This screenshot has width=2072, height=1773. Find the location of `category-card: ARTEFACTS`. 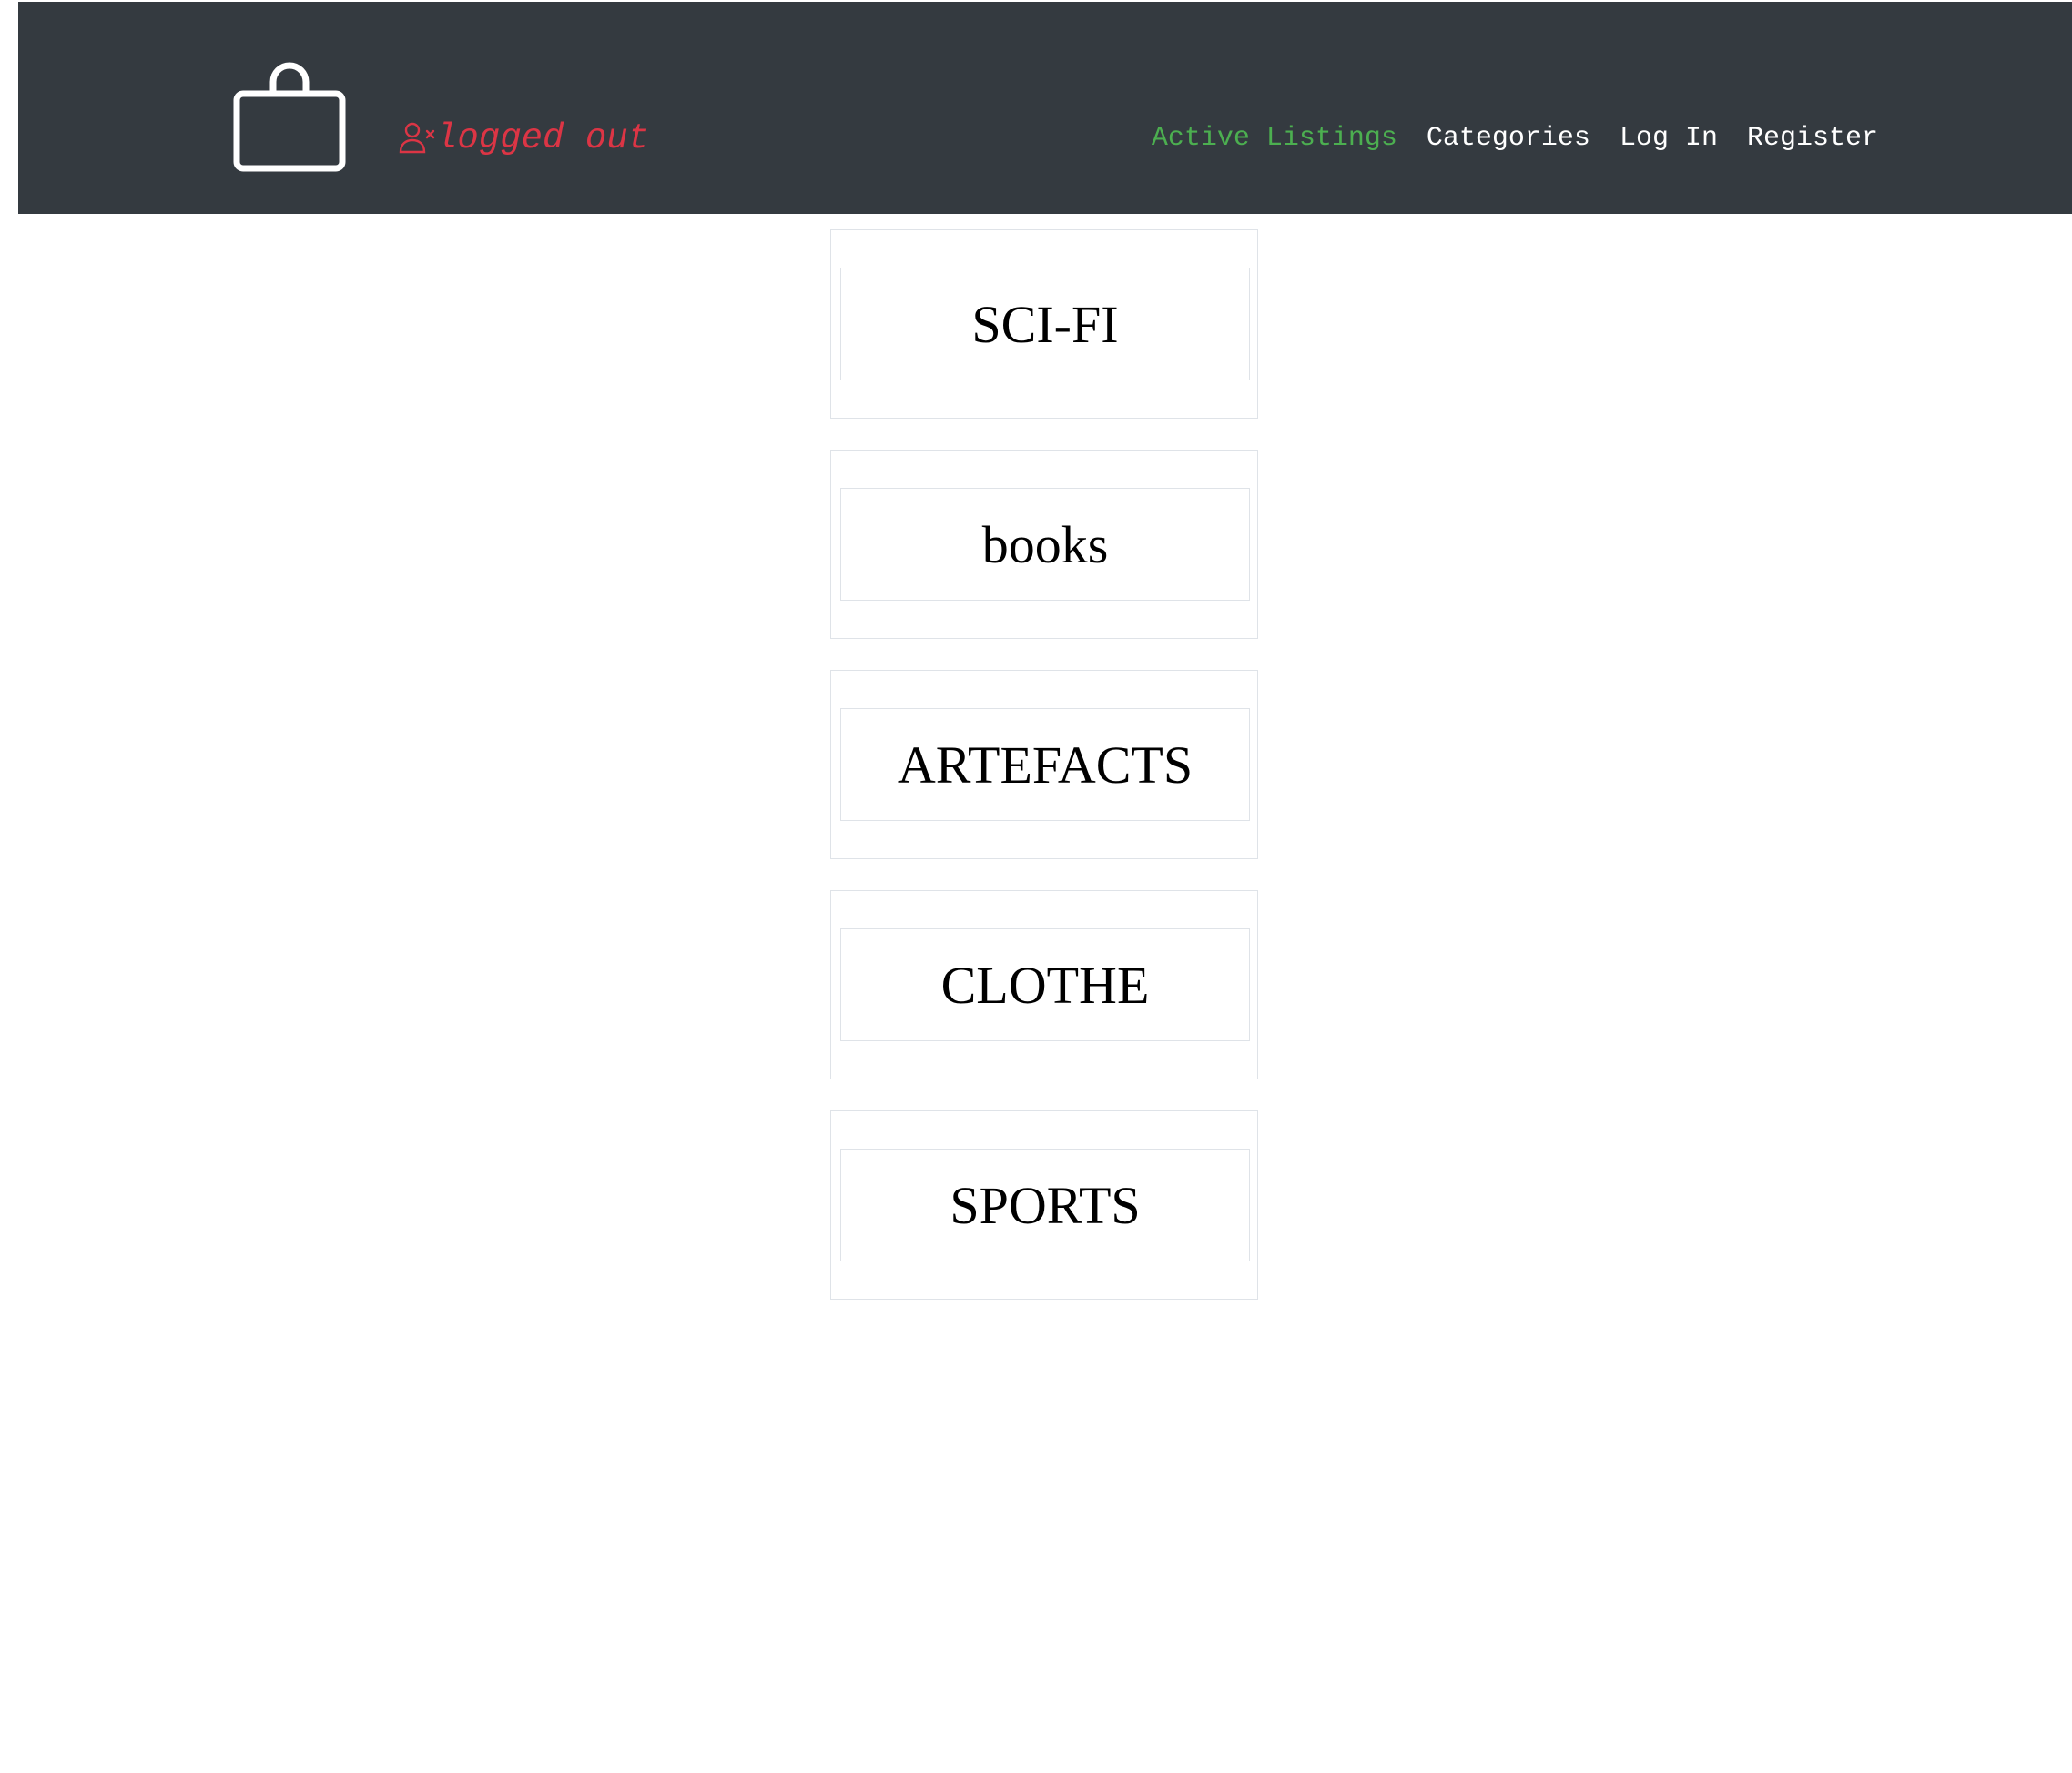

category-card: ARTEFACTS is located at coordinates (1044, 765).